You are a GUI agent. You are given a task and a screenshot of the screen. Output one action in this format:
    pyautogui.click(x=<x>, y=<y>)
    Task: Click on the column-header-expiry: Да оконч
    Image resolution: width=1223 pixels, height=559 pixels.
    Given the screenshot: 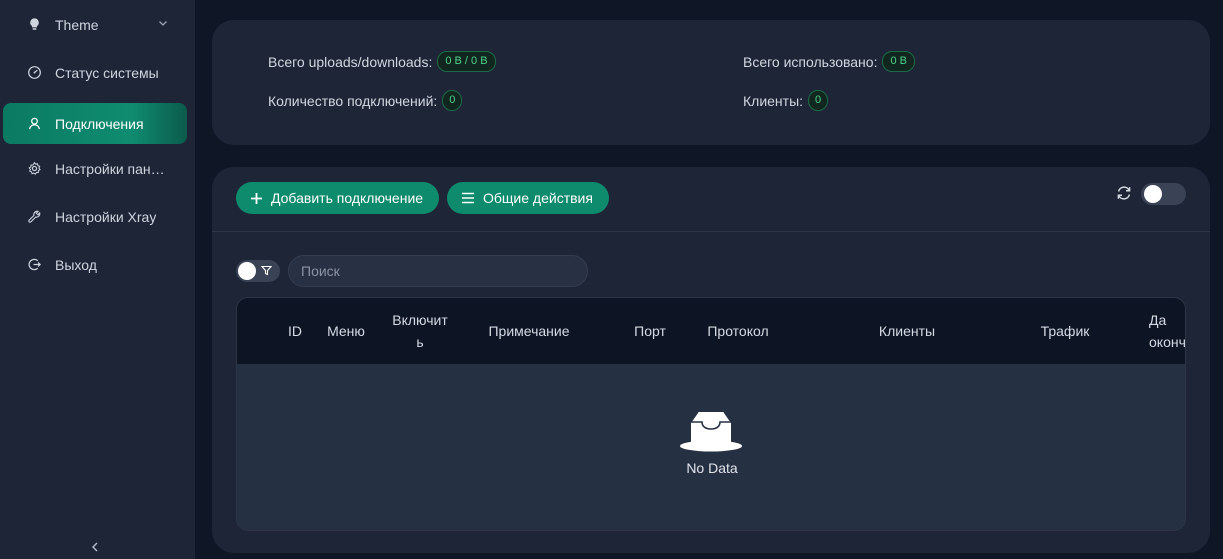 What is the action you would take?
    pyautogui.click(x=1167, y=331)
    